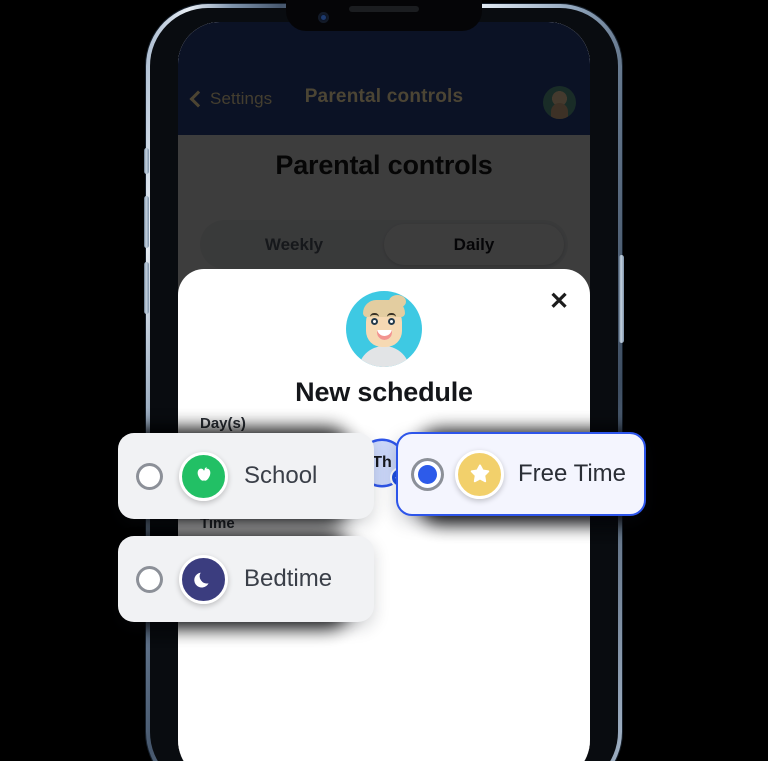  What do you see at coordinates (621, 299) in the screenshot?
I see `power-button` at bounding box center [621, 299].